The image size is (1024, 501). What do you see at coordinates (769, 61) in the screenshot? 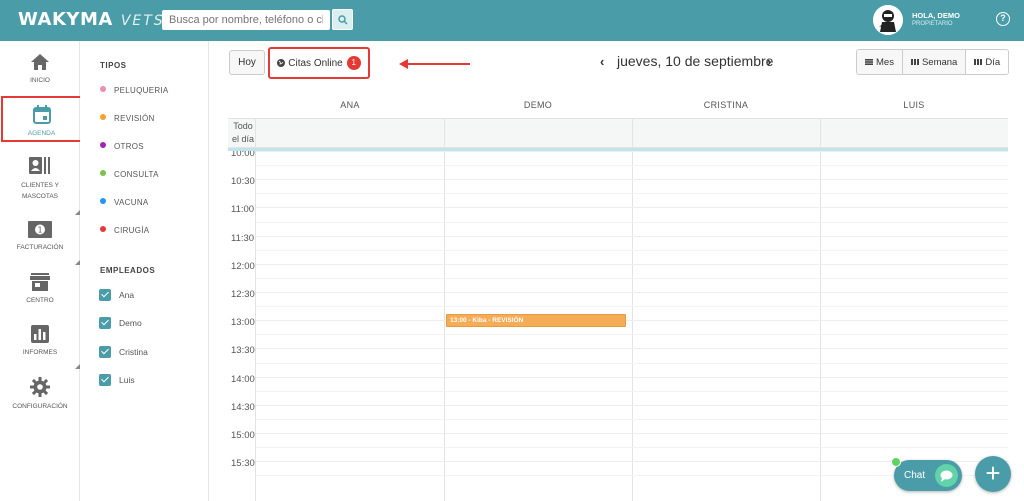
I see `next-day-button: ›` at bounding box center [769, 61].